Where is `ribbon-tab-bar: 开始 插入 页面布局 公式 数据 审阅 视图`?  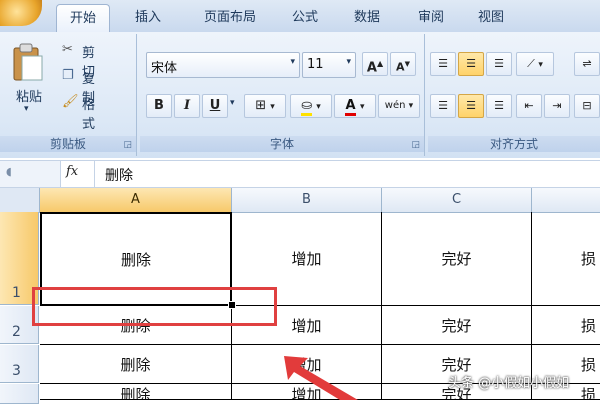
ribbon-tab-bar: 开始 插入 页面布局 公式 数据 审阅 视图 is located at coordinates (300, 16).